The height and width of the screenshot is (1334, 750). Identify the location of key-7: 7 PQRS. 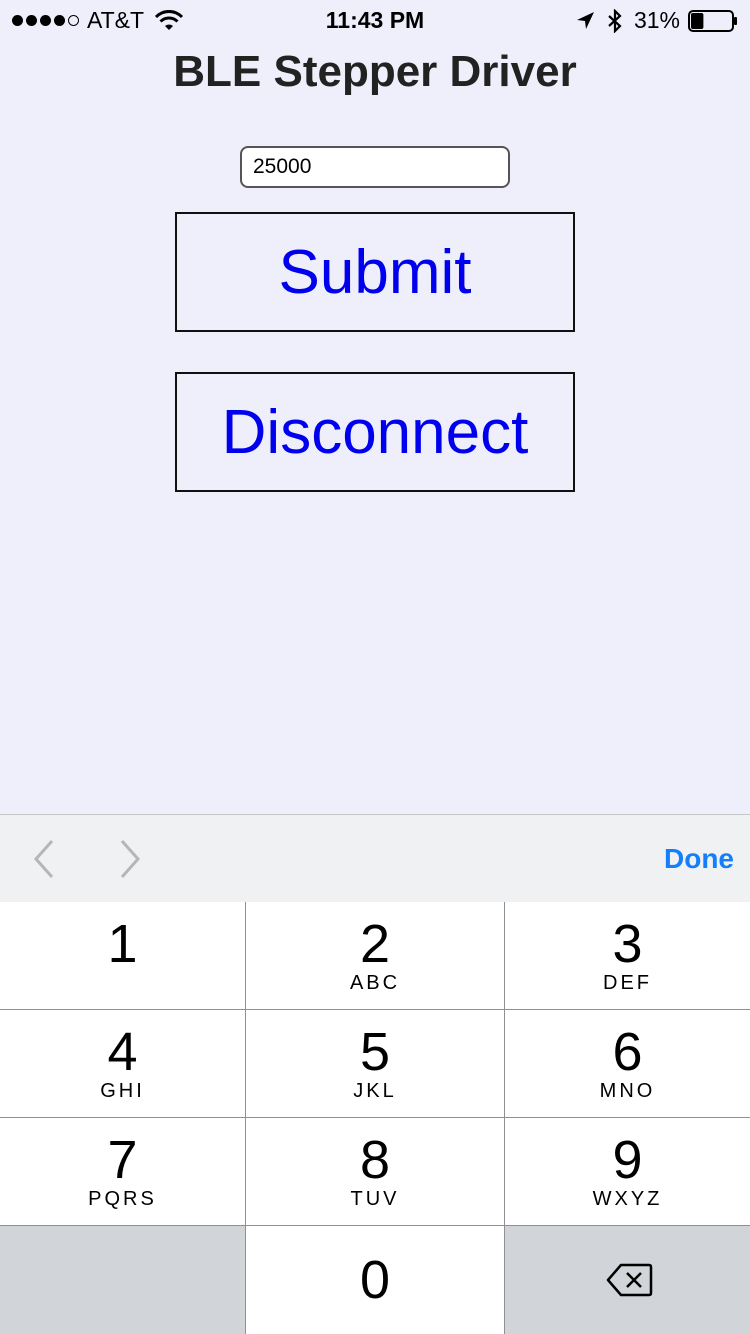
(122, 1171).